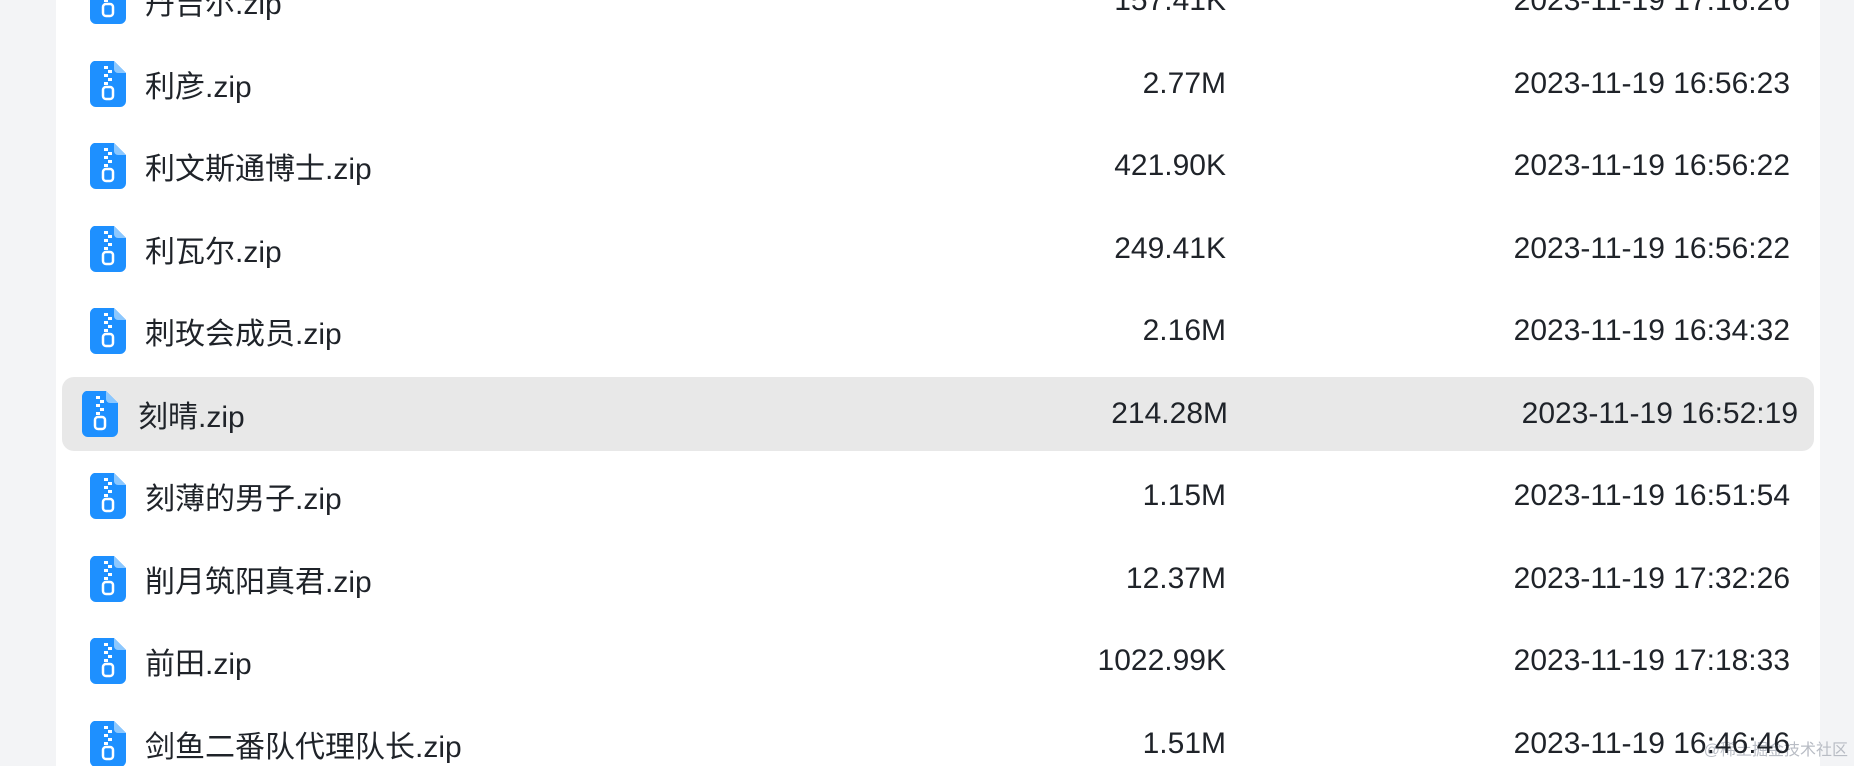  Describe the element at coordinates (1170, 248) in the screenshot. I see `file-size: 249.41K` at that location.